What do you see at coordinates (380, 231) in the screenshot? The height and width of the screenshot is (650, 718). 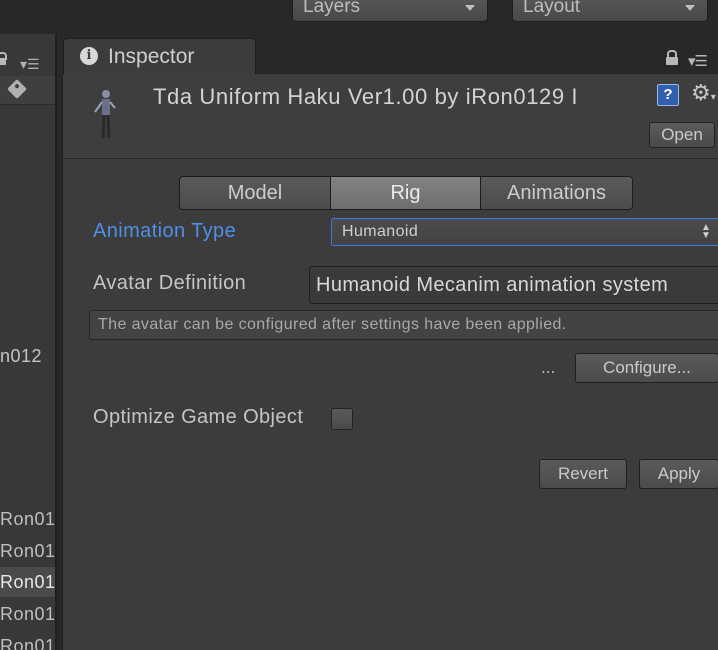 I see `animation-type-value: Humanoid` at bounding box center [380, 231].